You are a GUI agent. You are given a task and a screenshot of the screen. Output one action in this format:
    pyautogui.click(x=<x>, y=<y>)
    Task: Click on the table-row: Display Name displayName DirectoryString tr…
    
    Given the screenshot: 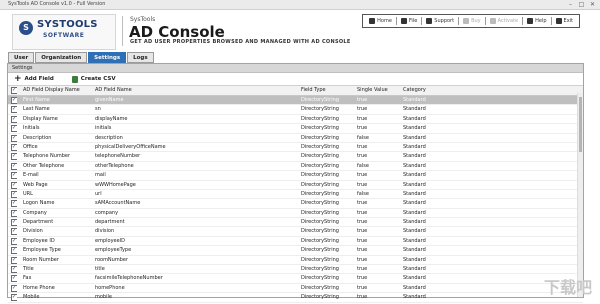 What is the action you would take?
    pyautogui.click(x=295, y=120)
    